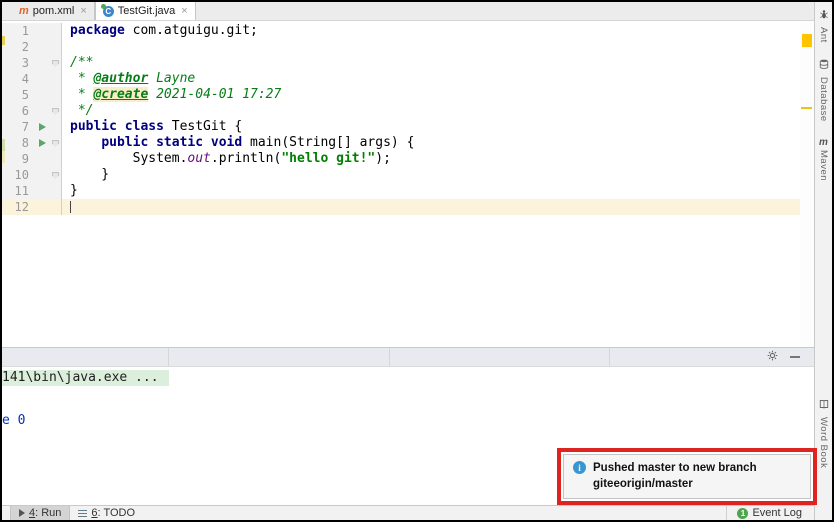 The height and width of the screenshot is (522, 834). I want to click on maven-icon: m, so click(823, 143).